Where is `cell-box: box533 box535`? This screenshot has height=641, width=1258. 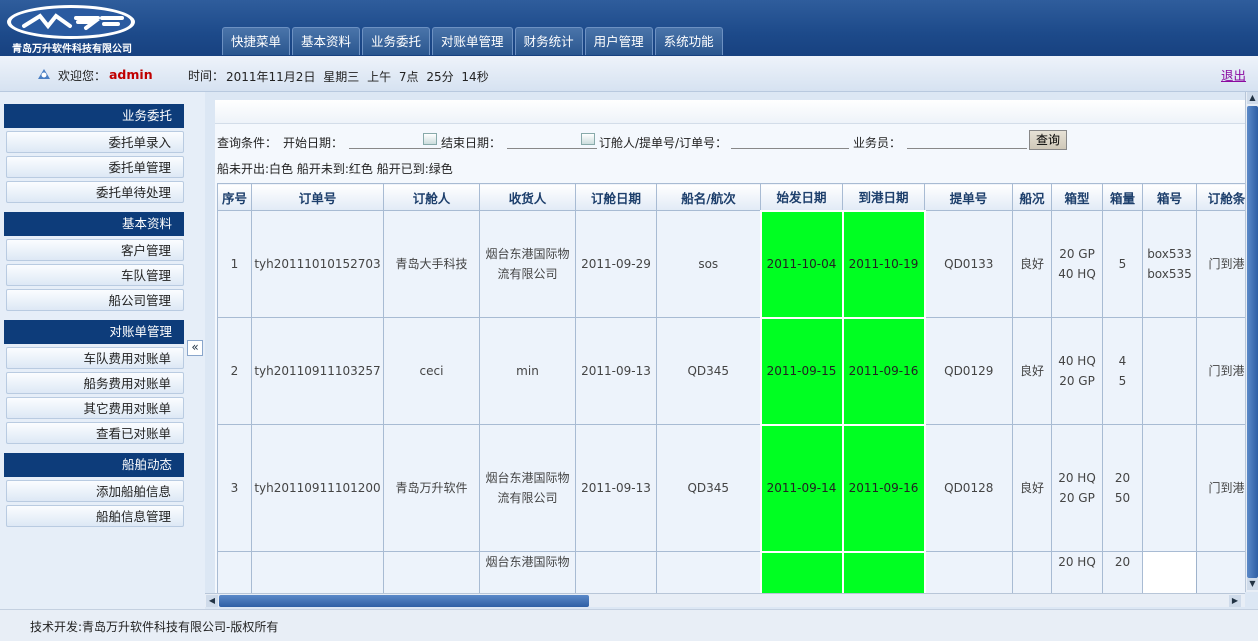 cell-box: box533 box535 is located at coordinates (1169, 264).